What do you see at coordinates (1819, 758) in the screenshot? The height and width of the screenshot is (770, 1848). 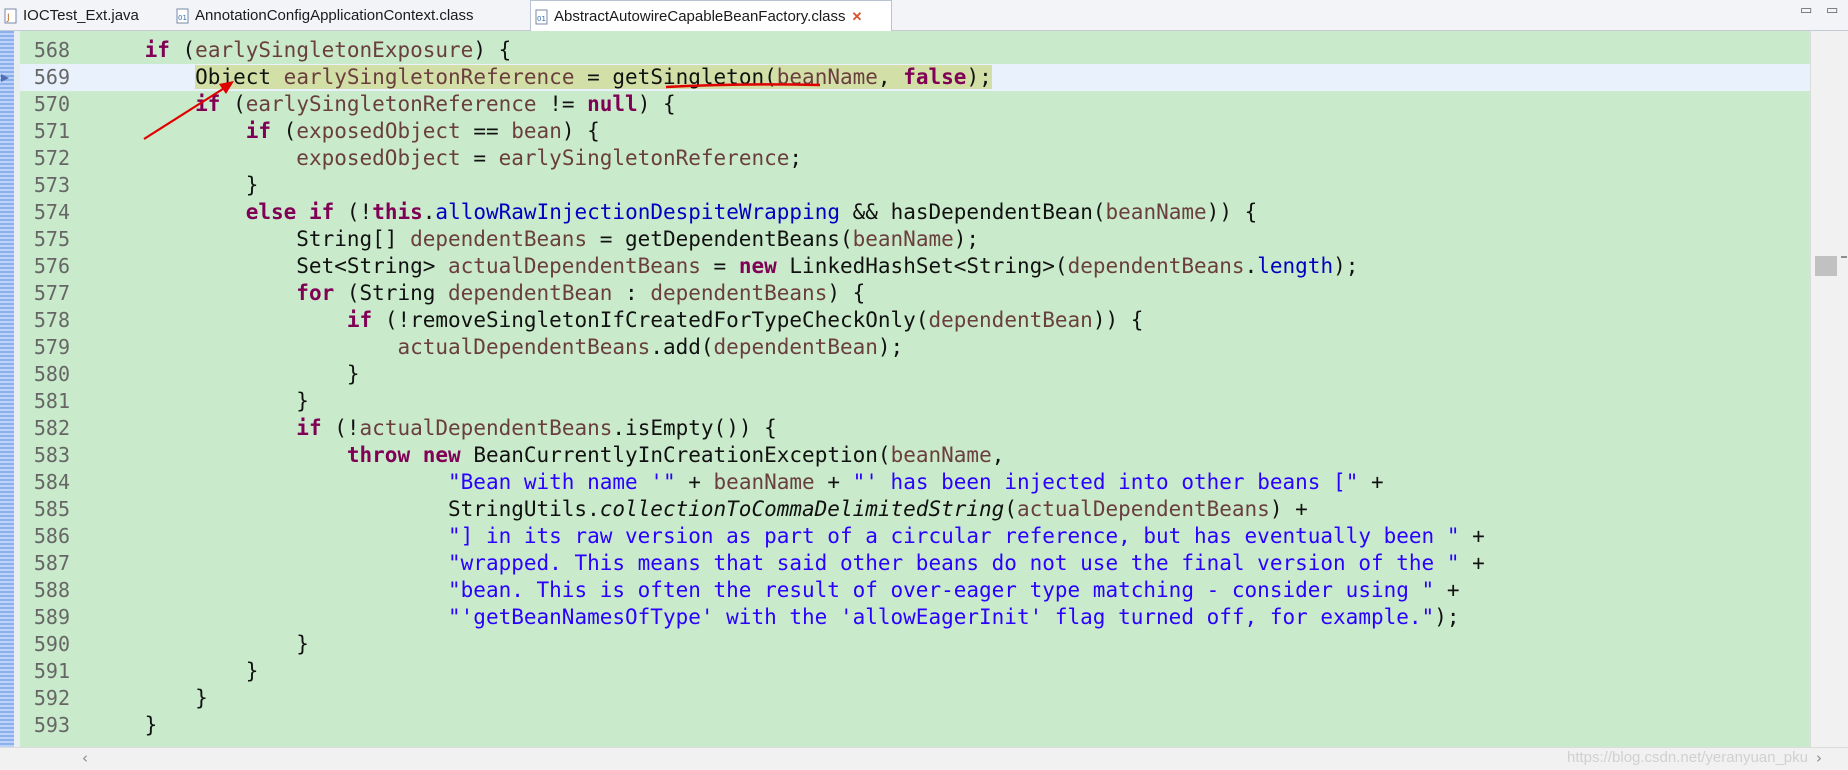 I see `scroll-right-arrow-icon: ›` at bounding box center [1819, 758].